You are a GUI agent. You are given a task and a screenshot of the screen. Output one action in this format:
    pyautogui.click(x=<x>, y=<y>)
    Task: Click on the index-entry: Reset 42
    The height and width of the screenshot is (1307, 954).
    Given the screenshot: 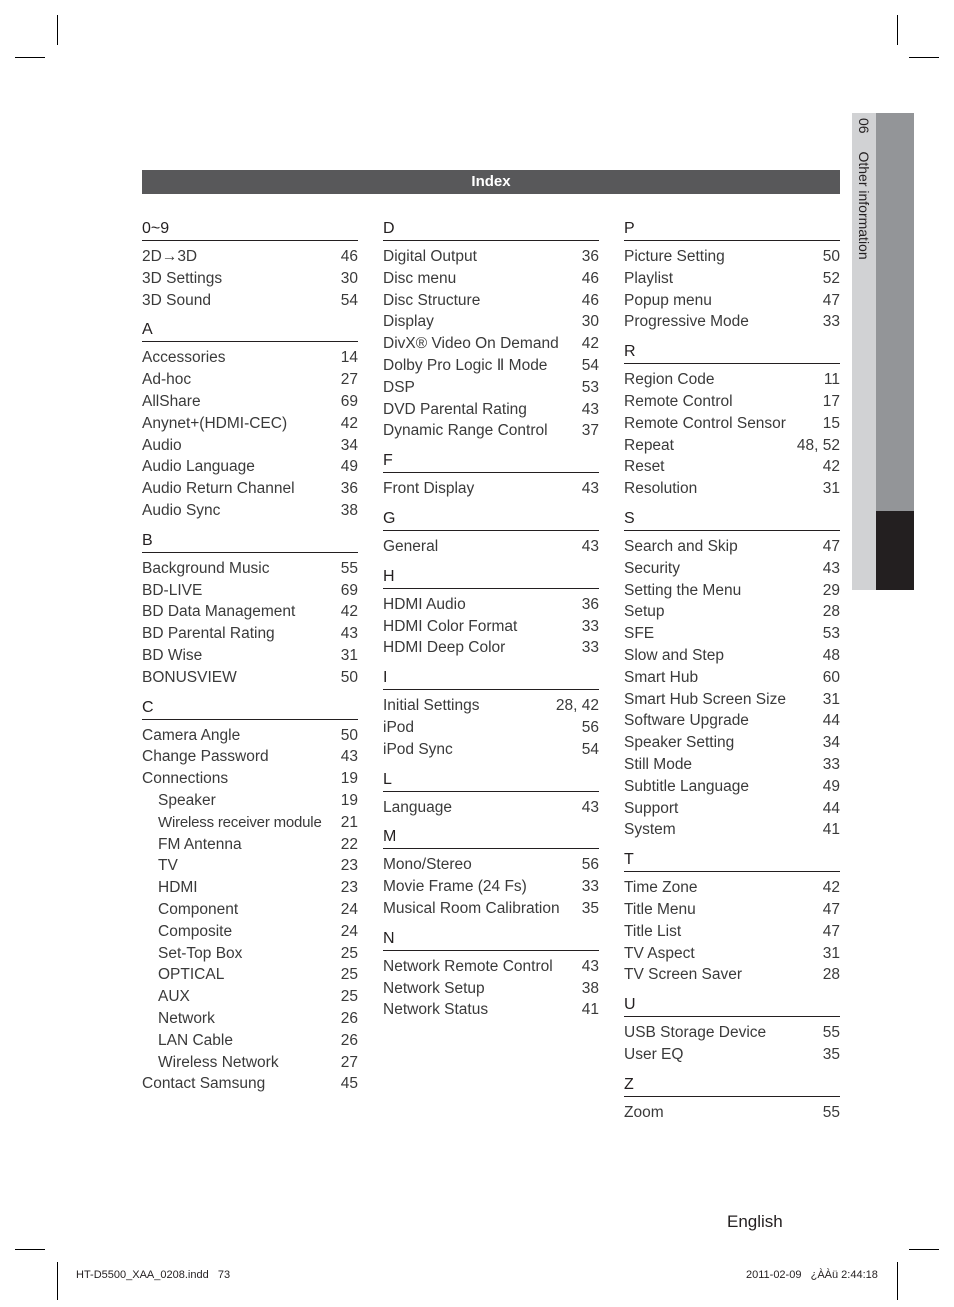 What is the action you would take?
    pyautogui.click(x=732, y=467)
    